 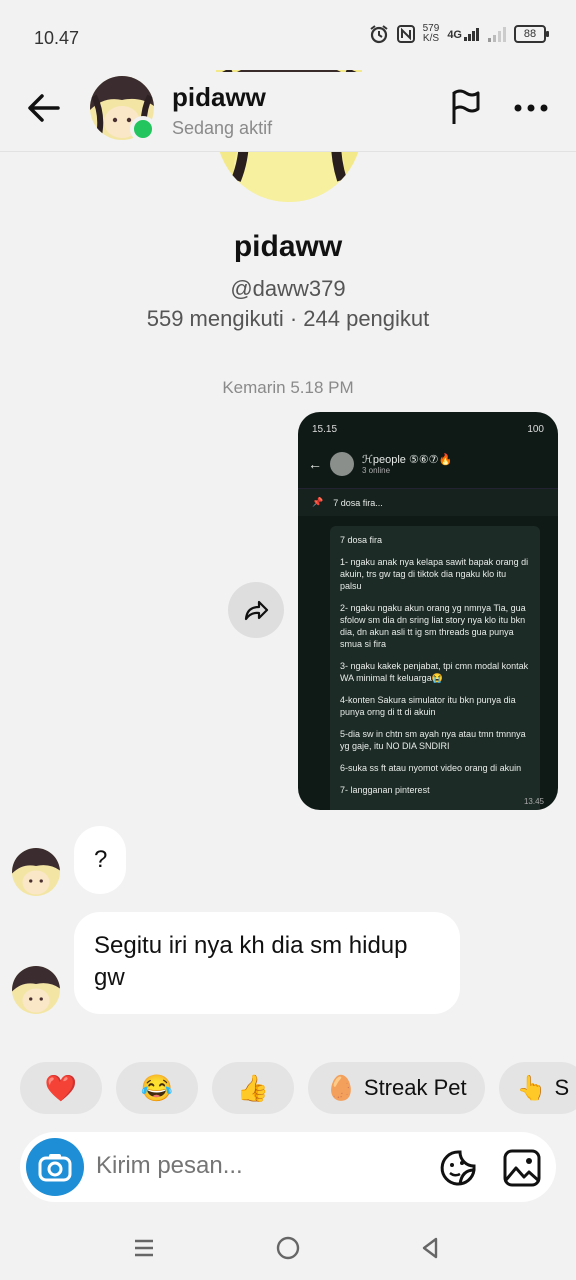 I want to click on quick-reply-bar: ❤️ 😂 👍 🥚 Streak Pet 👆 S, so click(x=298, y=1088).